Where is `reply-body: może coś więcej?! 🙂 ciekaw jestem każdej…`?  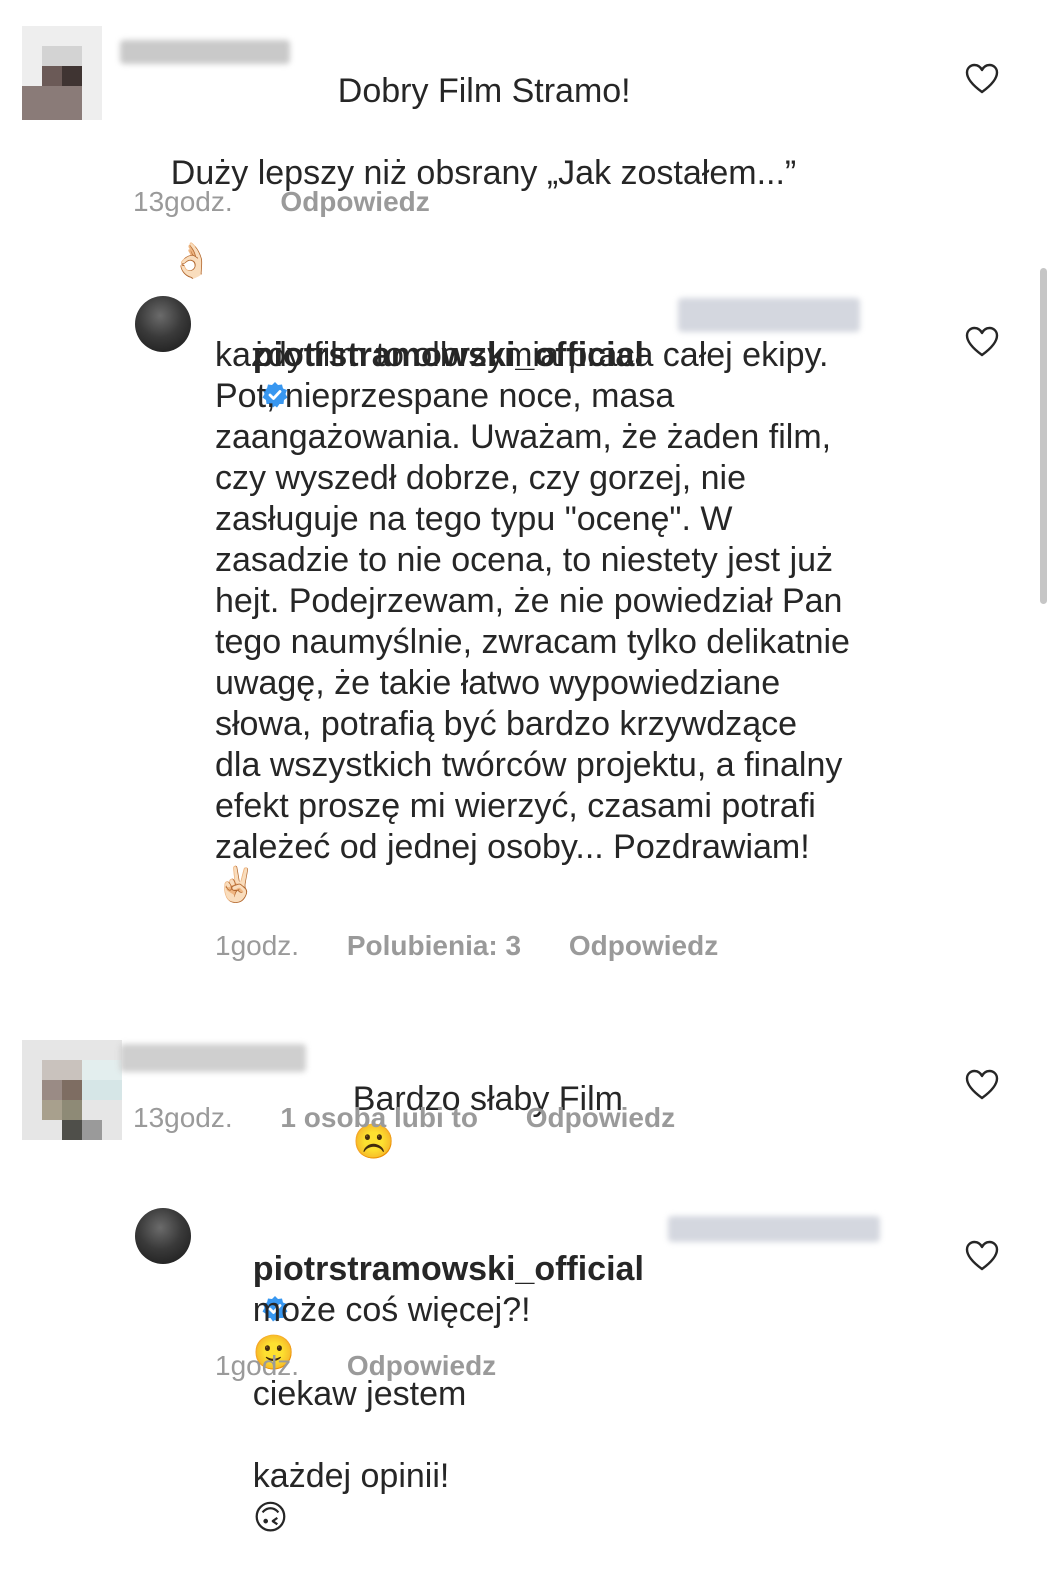 reply-body: może coś więcej?! 🙂 ciekaw jestem każdej… is located at coordinates (373, 1414).